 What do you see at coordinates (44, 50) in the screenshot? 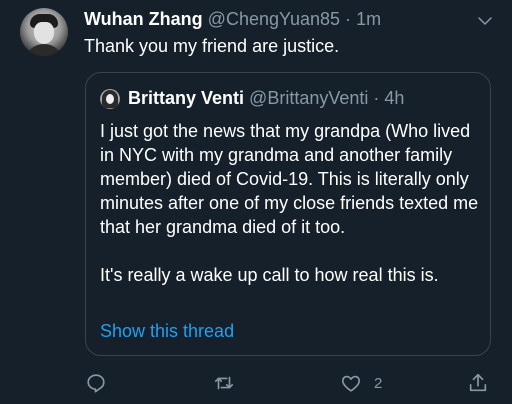
I see `avatar-body` at bounding box center [44, 50].